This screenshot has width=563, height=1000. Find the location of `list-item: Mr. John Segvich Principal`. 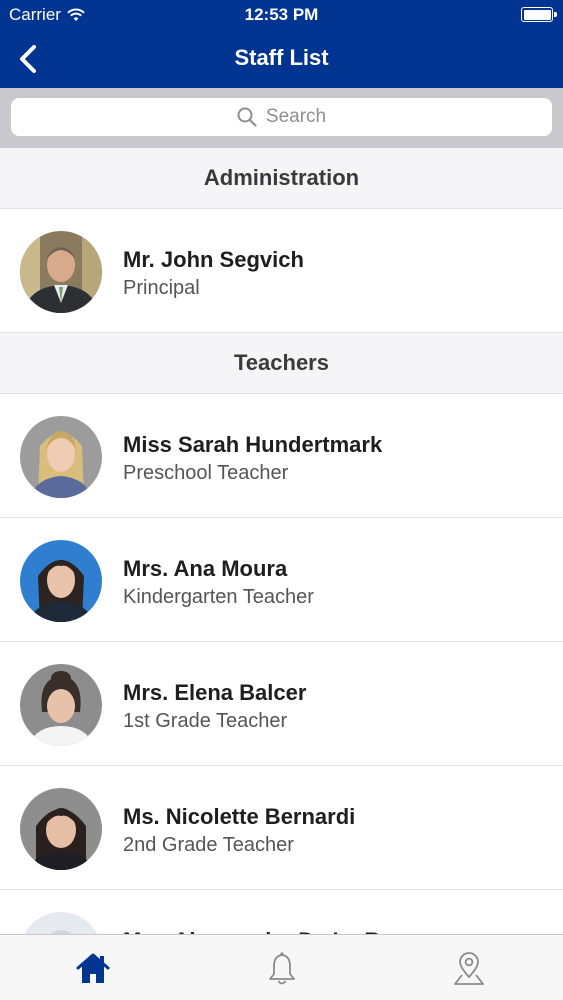

list-item: Mr. John Segvich Principal is located at coordinates (281, 271).